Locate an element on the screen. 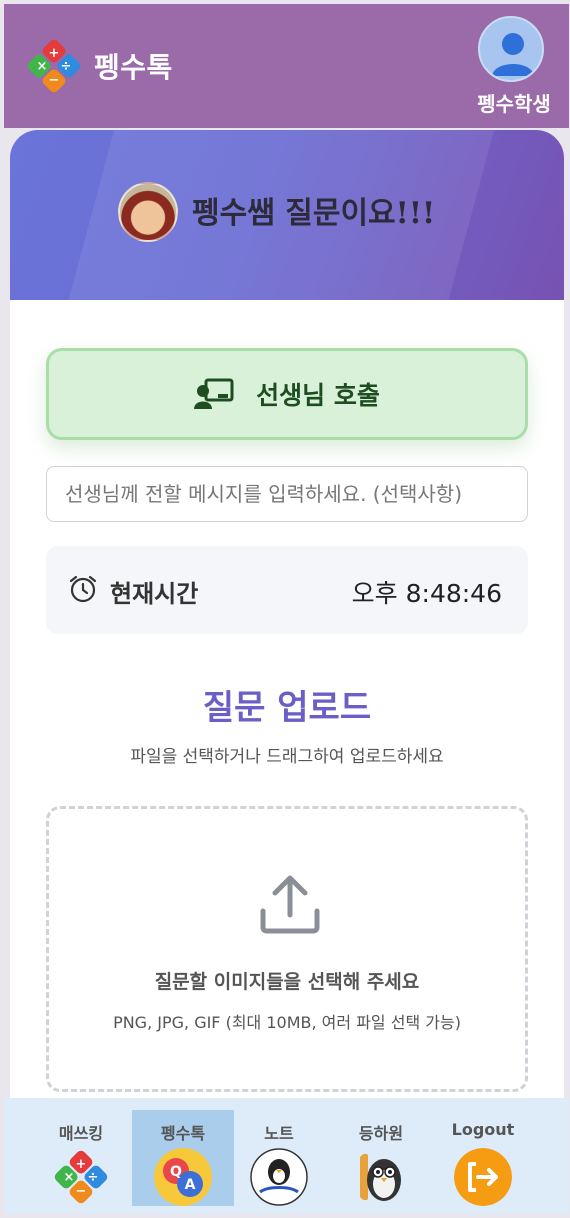 The height and width of the screenshot is (1218, 570). upload-icon is located at coordinates (290, 904).